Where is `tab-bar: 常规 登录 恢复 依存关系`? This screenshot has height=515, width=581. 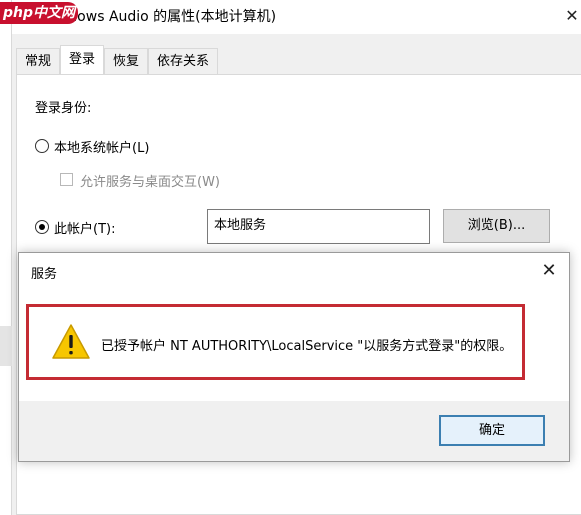
tab-bar: 常规 登录 恢复 依存关系 is located at coordinates (117, 59).